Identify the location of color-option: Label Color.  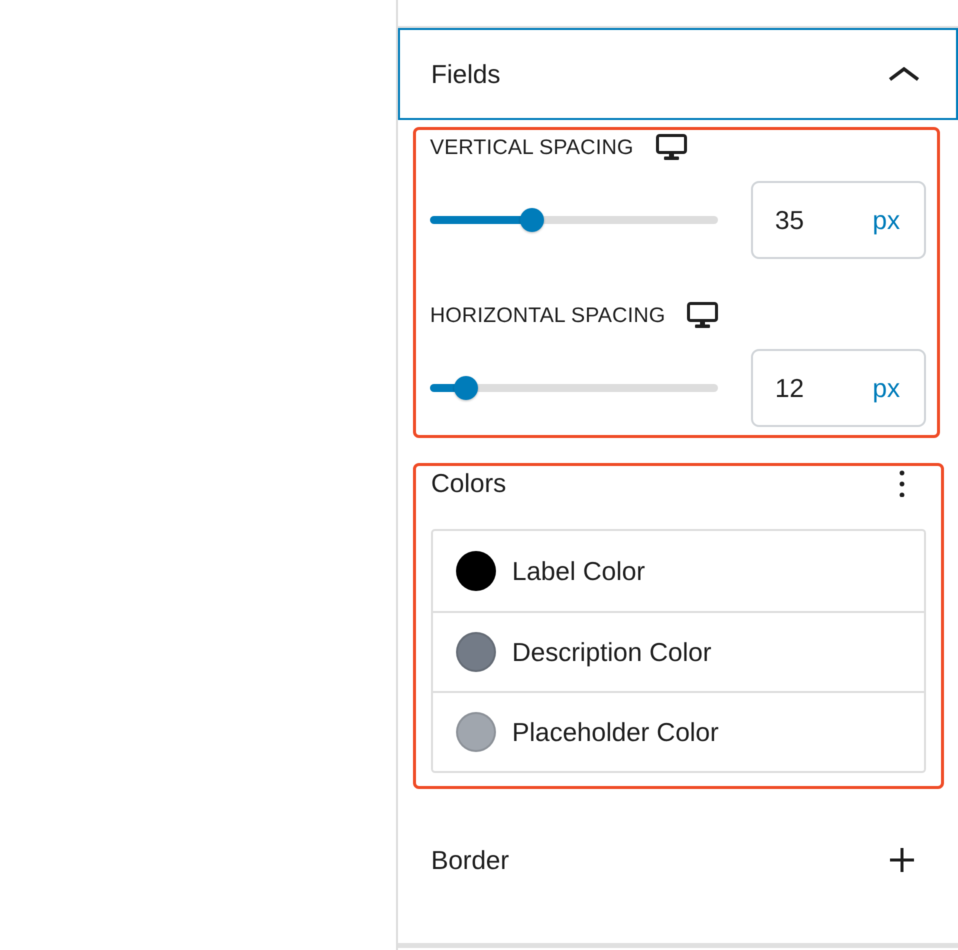
(678, 571).